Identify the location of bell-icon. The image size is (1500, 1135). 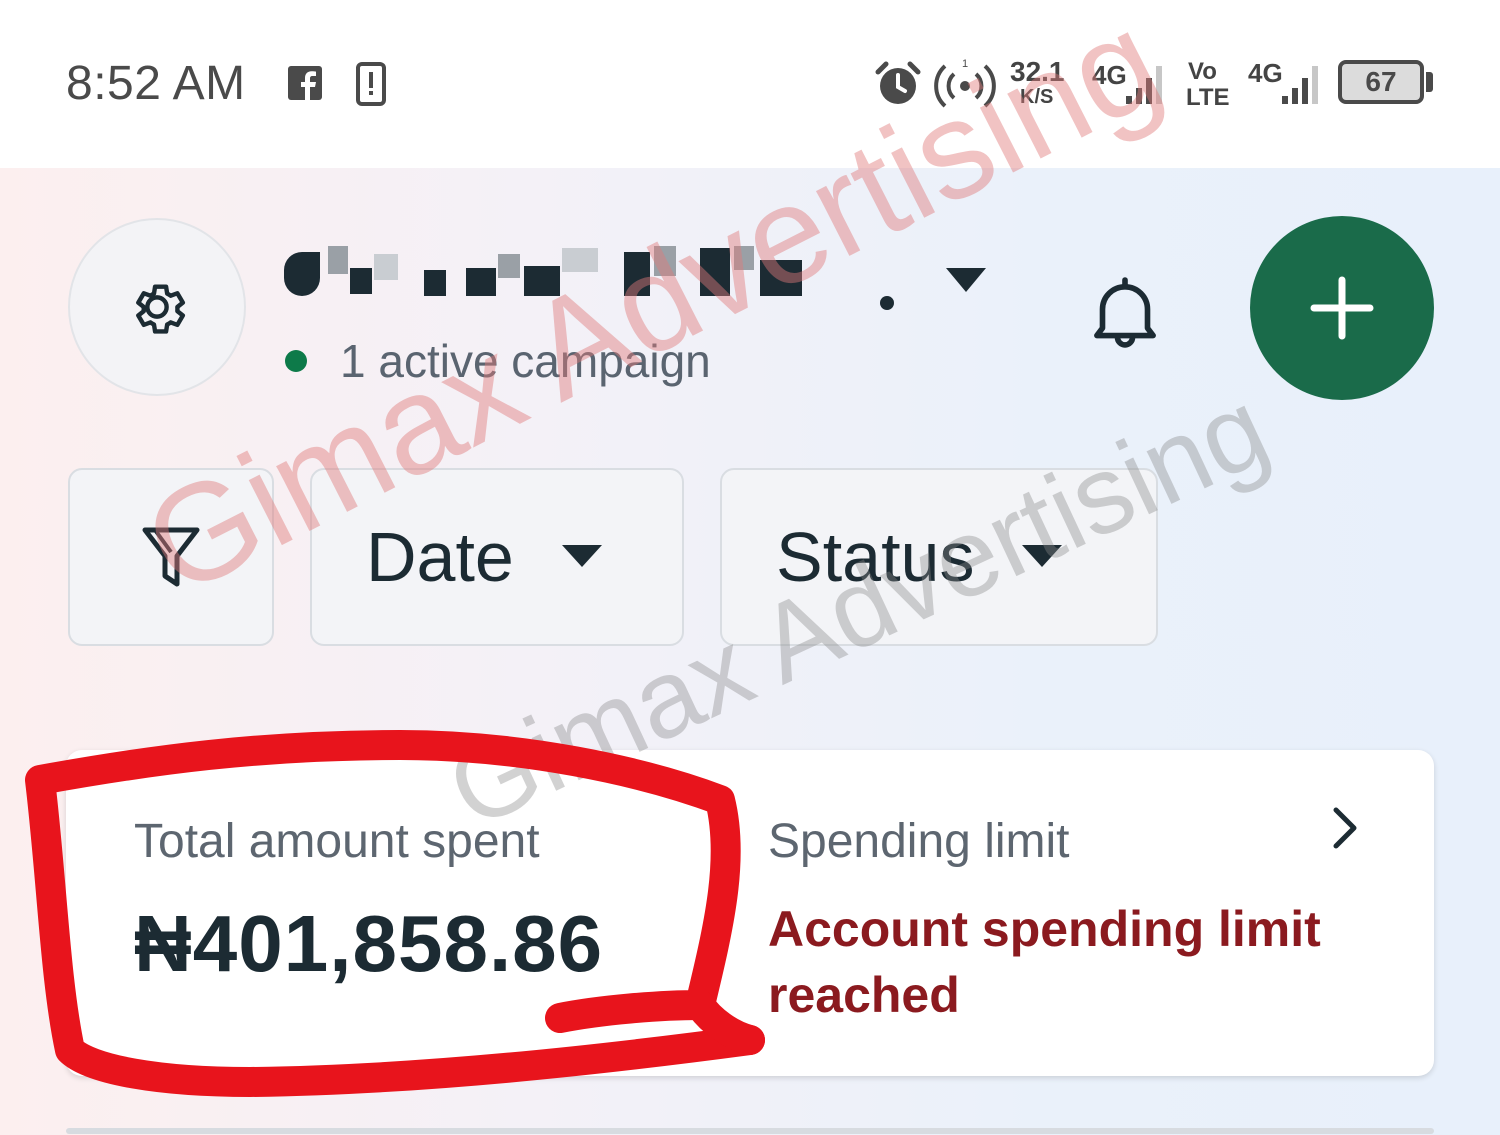
(1125, 313).